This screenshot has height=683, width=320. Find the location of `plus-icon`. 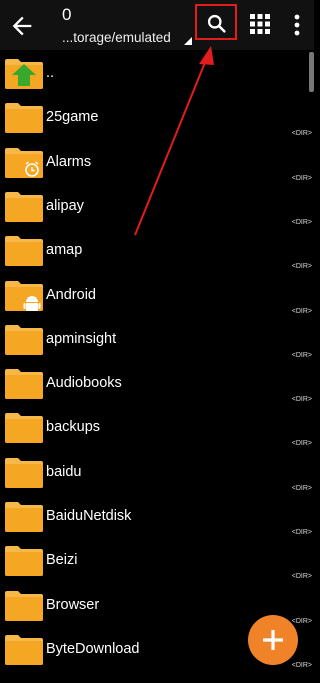

plus-icon is located at coordinates (273, 640).